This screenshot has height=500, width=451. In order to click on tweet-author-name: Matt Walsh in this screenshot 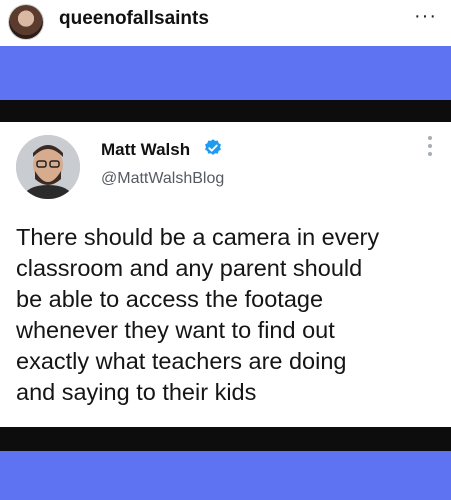, I will do `click(146, 149)`.